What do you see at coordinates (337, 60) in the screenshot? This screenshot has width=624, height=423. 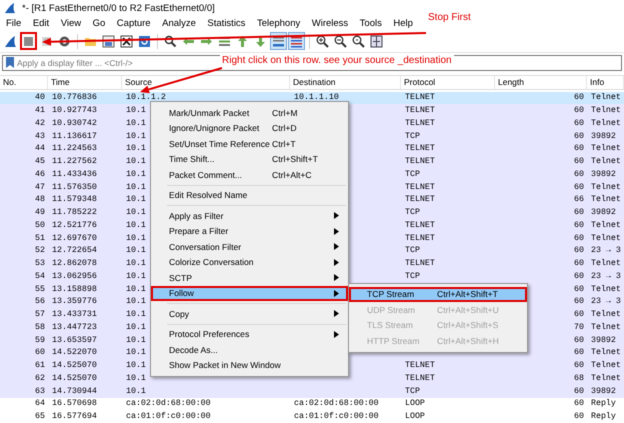 I see `annotation-text: Right click on this row. see your source _destination` at bounding box center [337, 60].